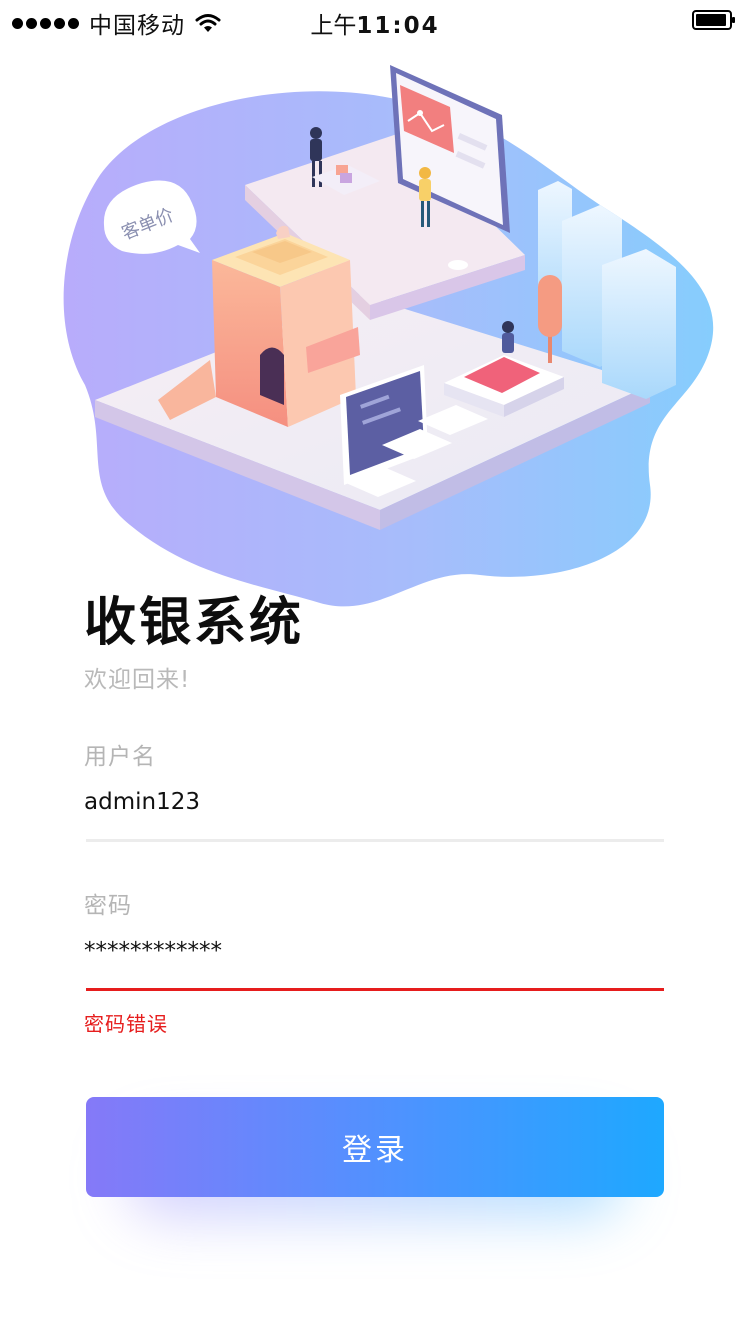 This screenshot has height=1334, width=750. Describe the element at coordinates (373, 951) in the screenshot. I see `password-input` at that location.